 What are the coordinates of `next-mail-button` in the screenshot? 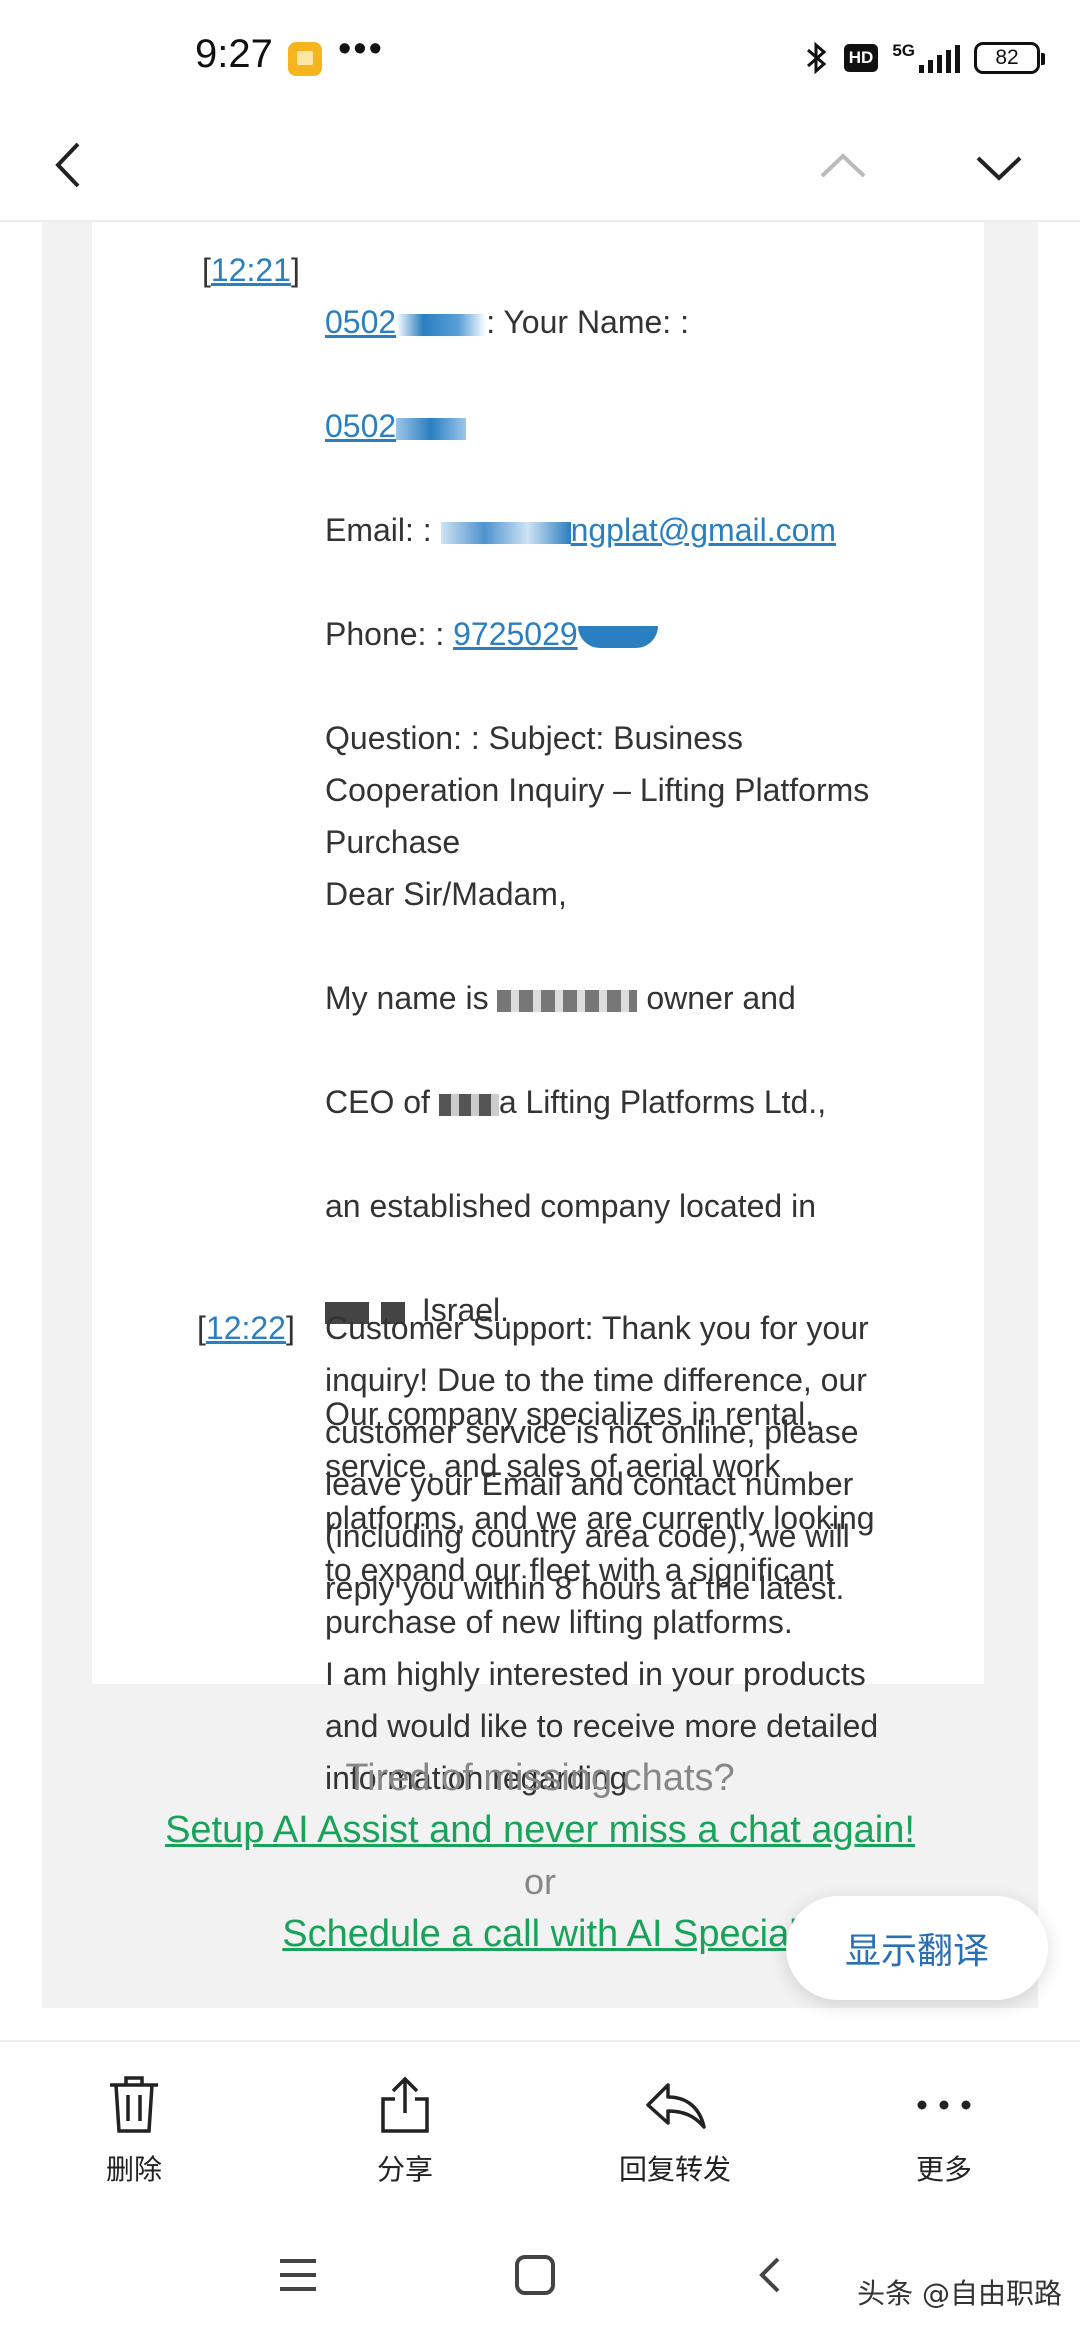 It's located at (999, 167).